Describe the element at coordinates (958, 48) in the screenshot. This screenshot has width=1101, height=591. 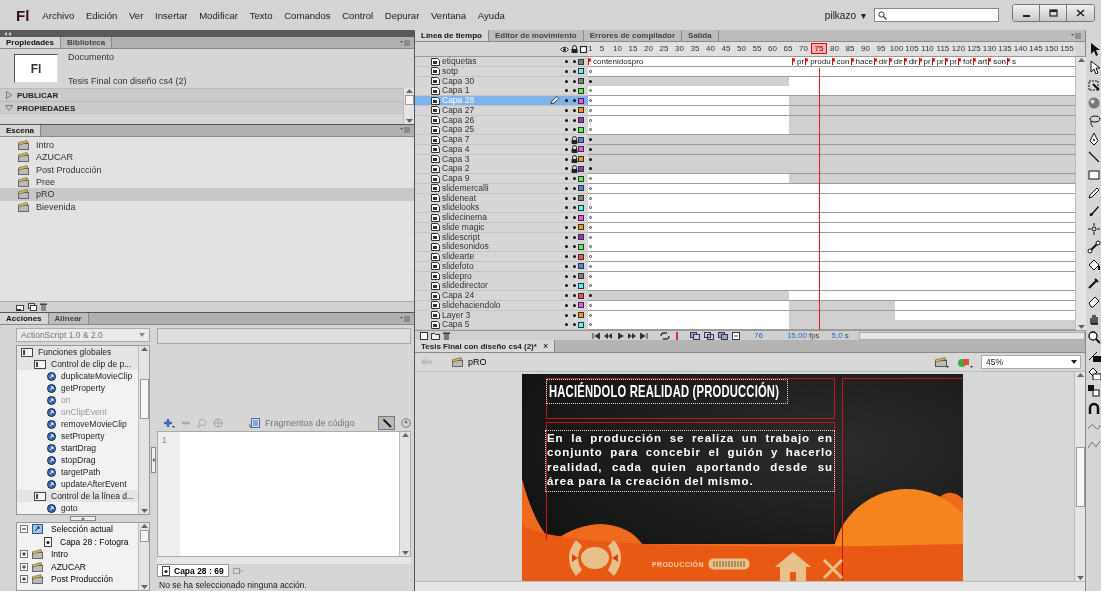
I see `frame-number: 120` at that location.